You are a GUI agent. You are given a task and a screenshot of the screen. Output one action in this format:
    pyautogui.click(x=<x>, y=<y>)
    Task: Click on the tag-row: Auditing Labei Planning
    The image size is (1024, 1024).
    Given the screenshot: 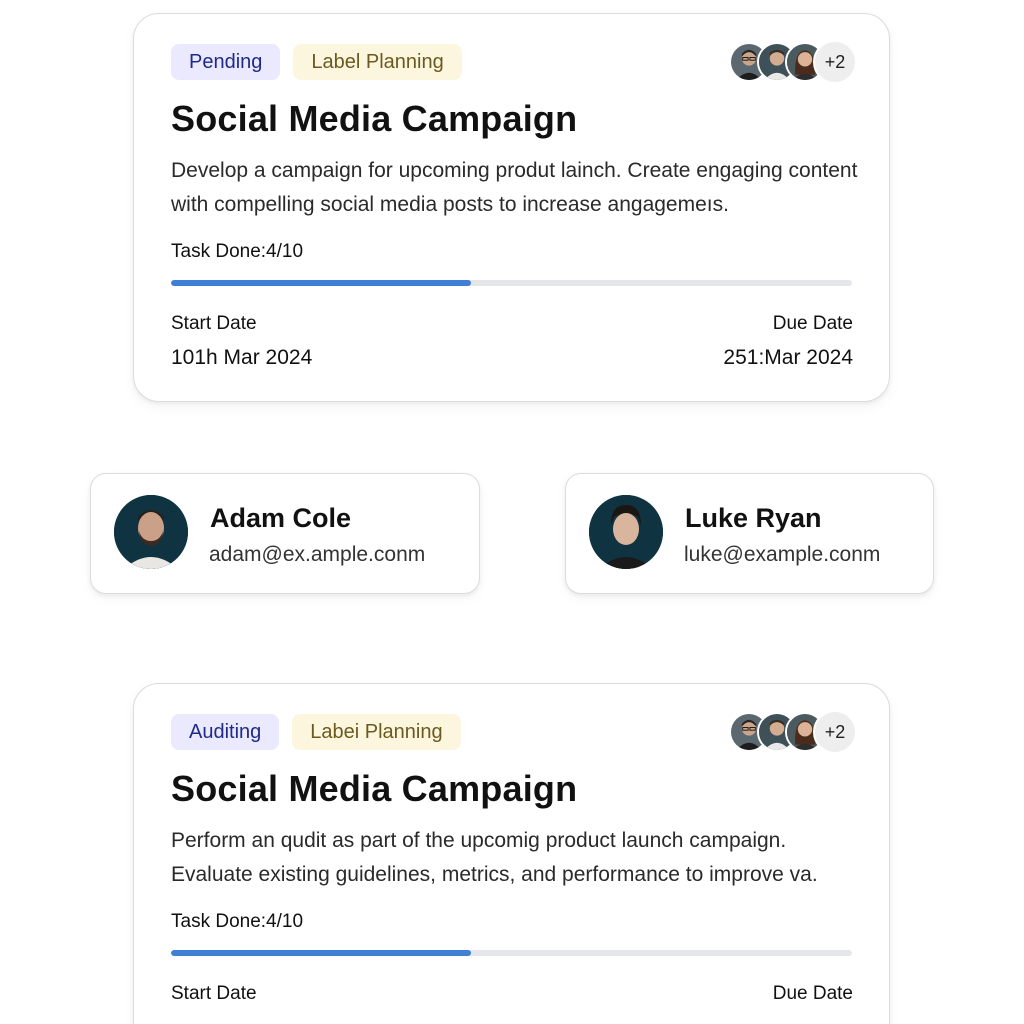 What is the action you would take?
    pyautogui.click(x=316, y=732)
    